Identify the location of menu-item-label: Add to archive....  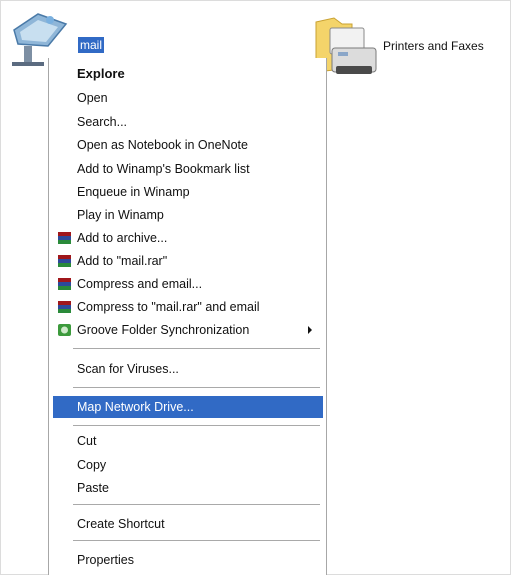
(122, 238).